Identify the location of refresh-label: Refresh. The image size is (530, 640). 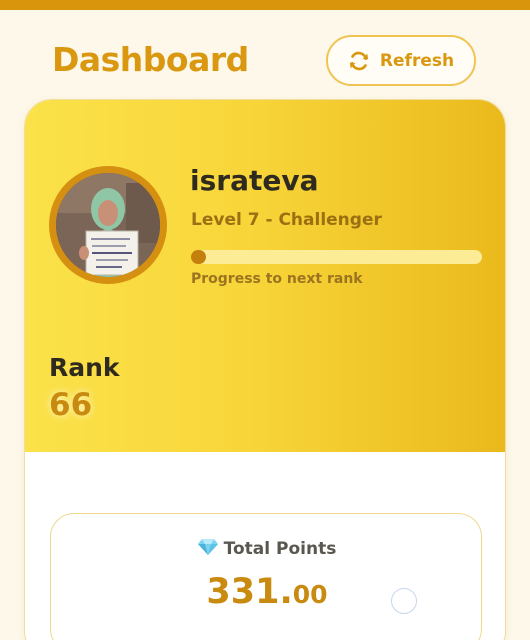
(417, 60).